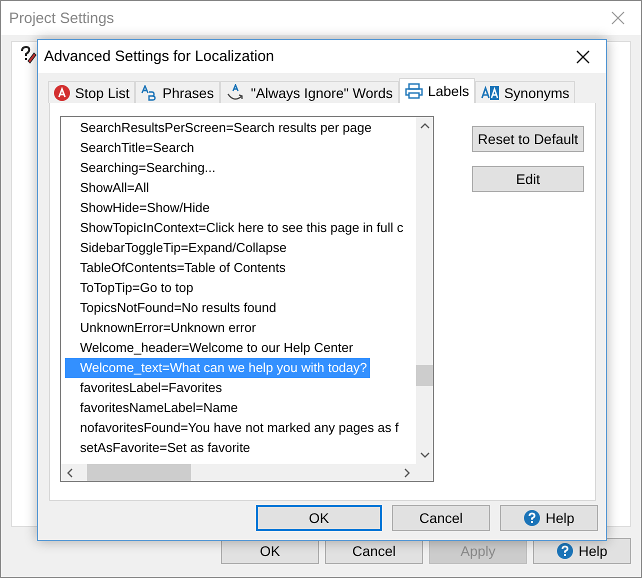 The height and width of the screenshot is (578, 642). What do you see at coordinates (139, 208) in the screenshot?
I see `list-item: ShowHide=Show/Hide` at bounding box center [139, 208].